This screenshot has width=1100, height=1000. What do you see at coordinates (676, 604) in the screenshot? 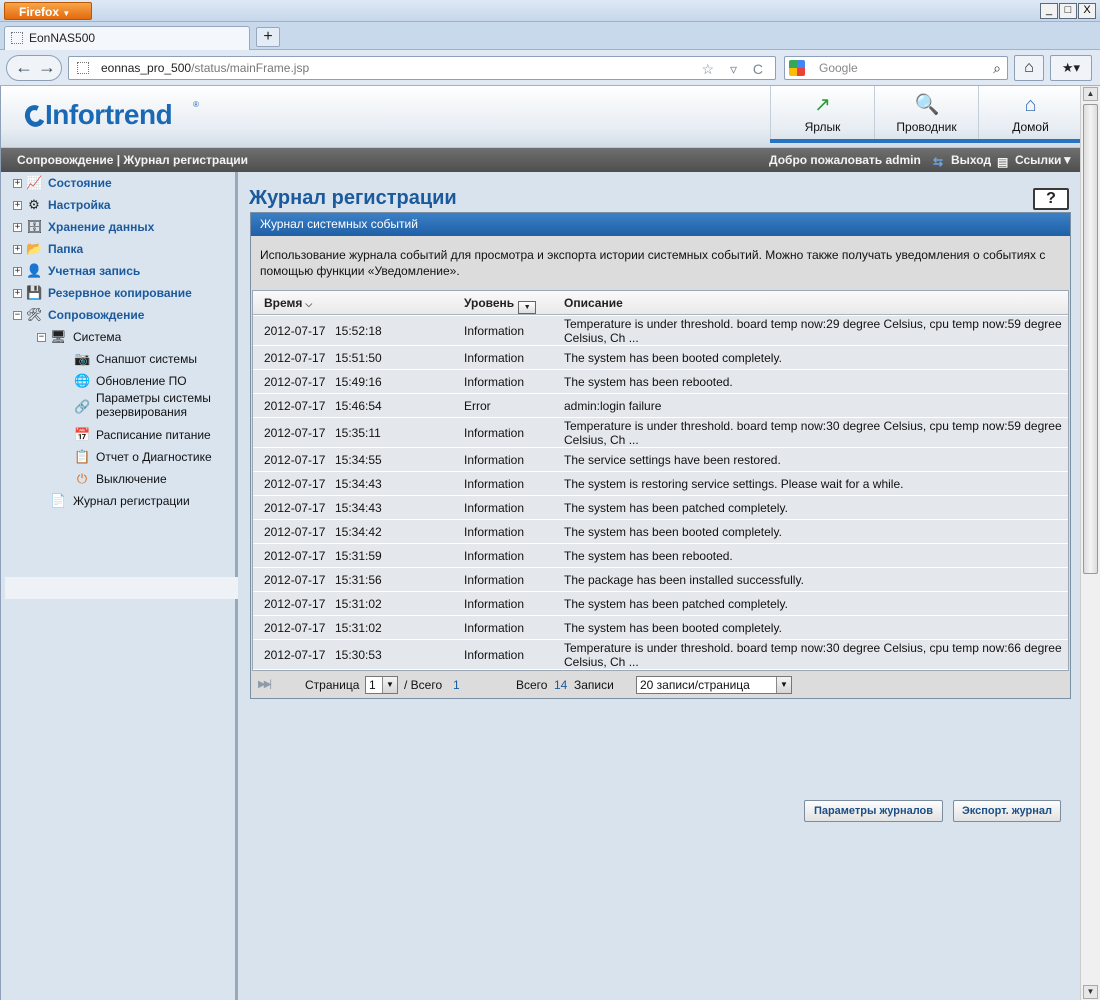
I see `row-description: The system has been patched completely.` at bounding box center [676, 604].